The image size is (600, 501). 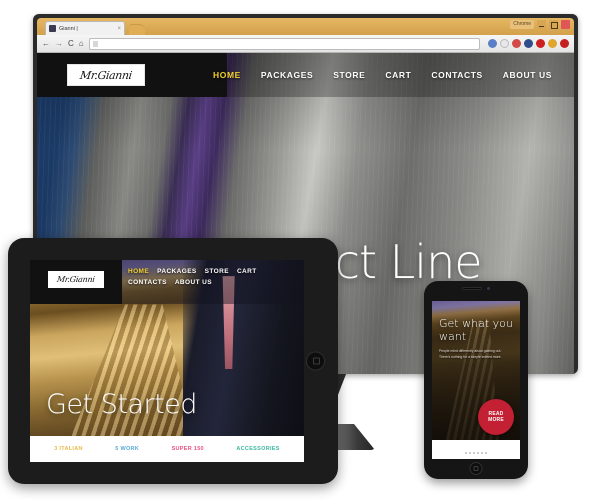 What do you see at coordinates (456, 75) in the screenshot?
I see `nav-item-contacts: CONTACTS` at bounding box center [456, 75].